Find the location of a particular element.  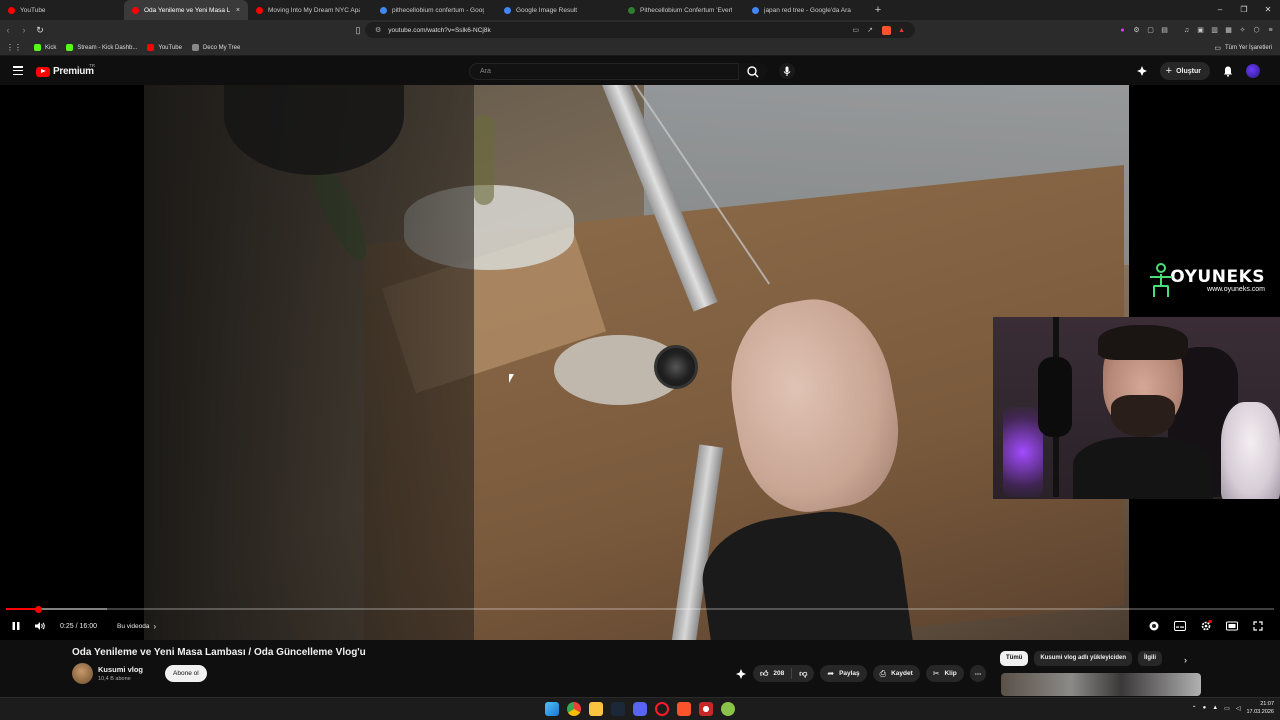

apps-icon: ⋮⋮ is located at coordinates (14, 47).